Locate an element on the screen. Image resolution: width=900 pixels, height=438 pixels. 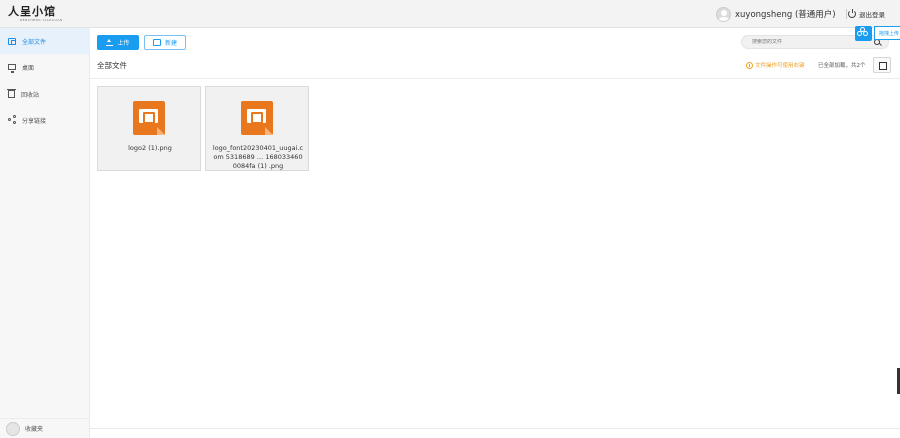
trash-icon is located at coordinates (11, 93).